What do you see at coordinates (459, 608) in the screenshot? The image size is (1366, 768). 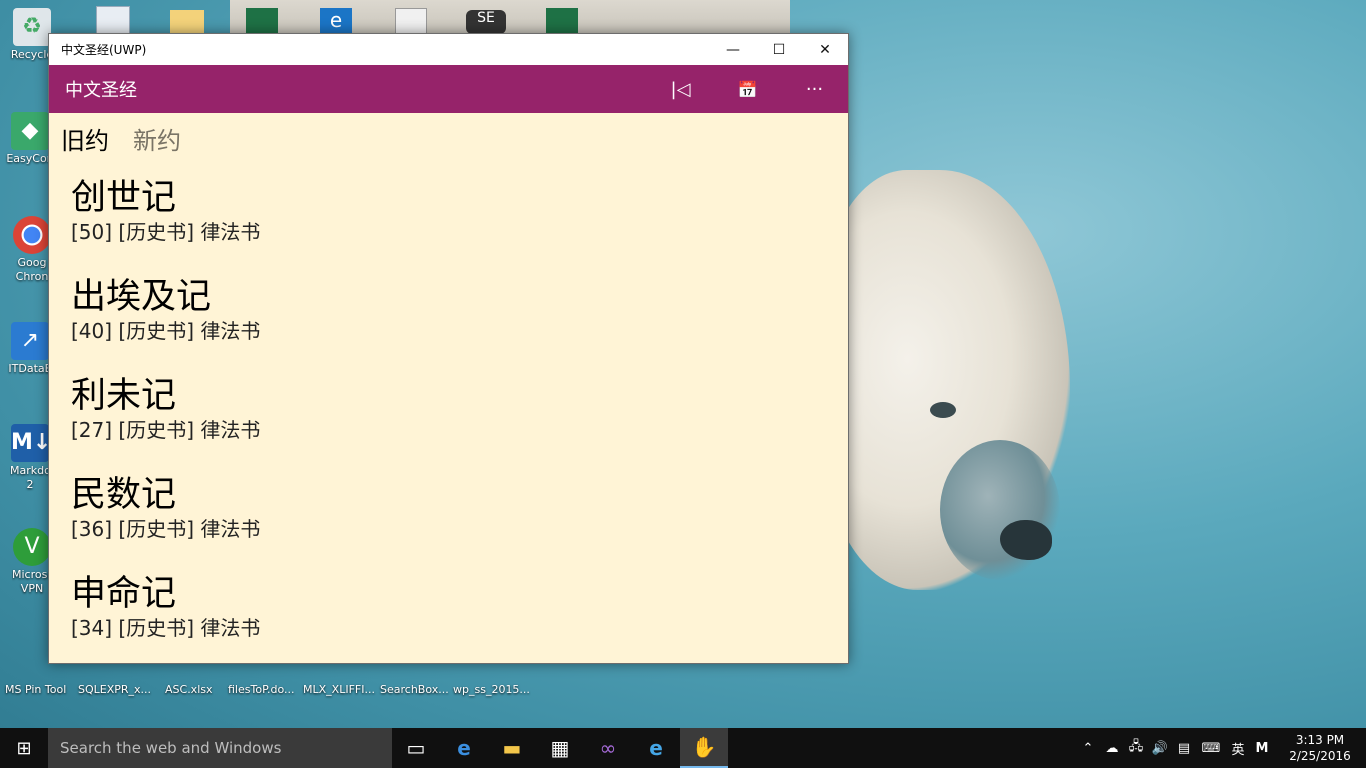 I see `list-item: 申命记 [34] [历史书] 律法书` at bounding box center [459, 608].